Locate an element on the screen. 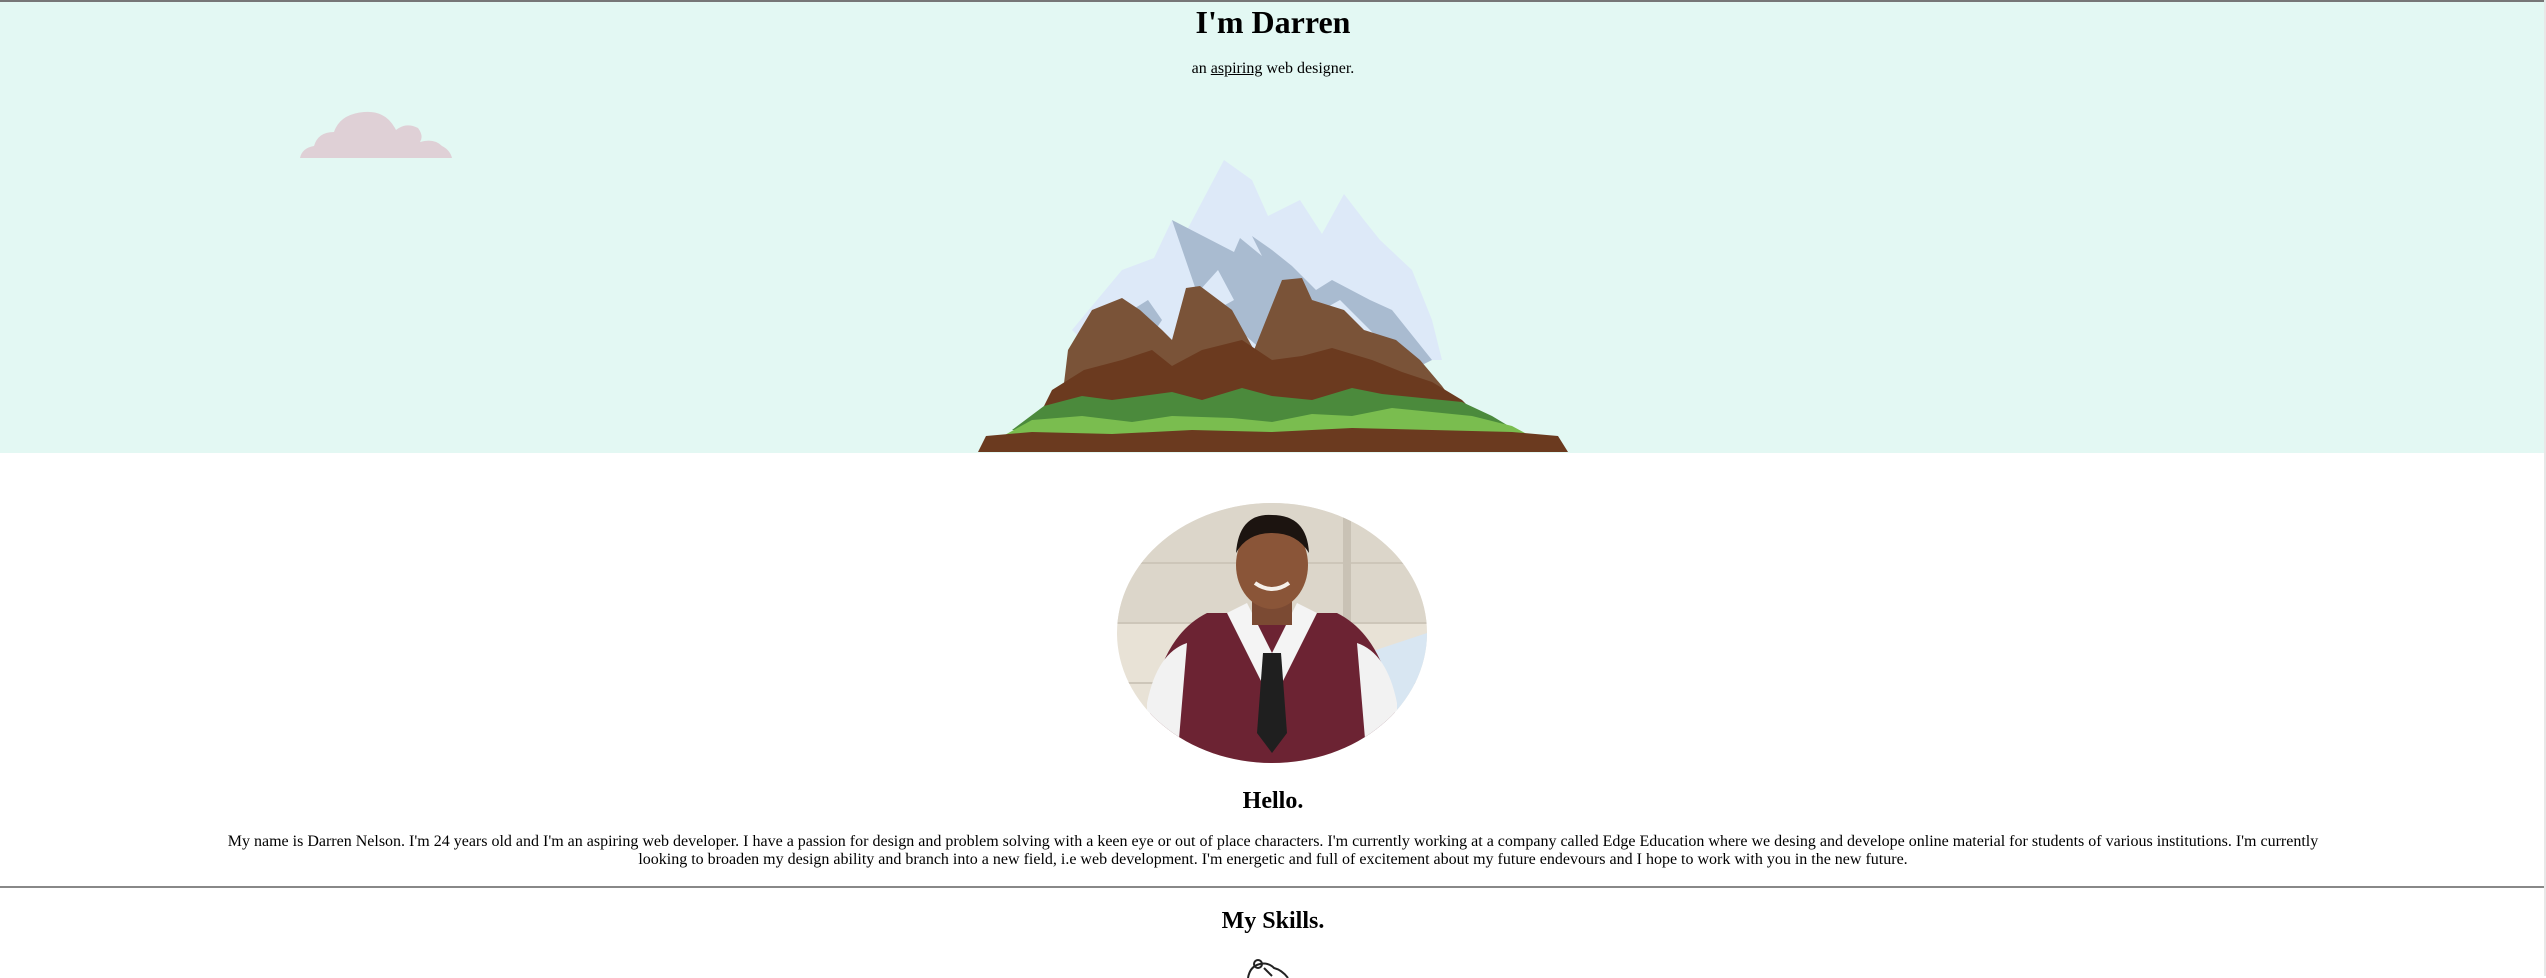 Image resolution: width=2546 pixels, height=978 pixels. mountain-illustration is located at coordinates (1273, 306).